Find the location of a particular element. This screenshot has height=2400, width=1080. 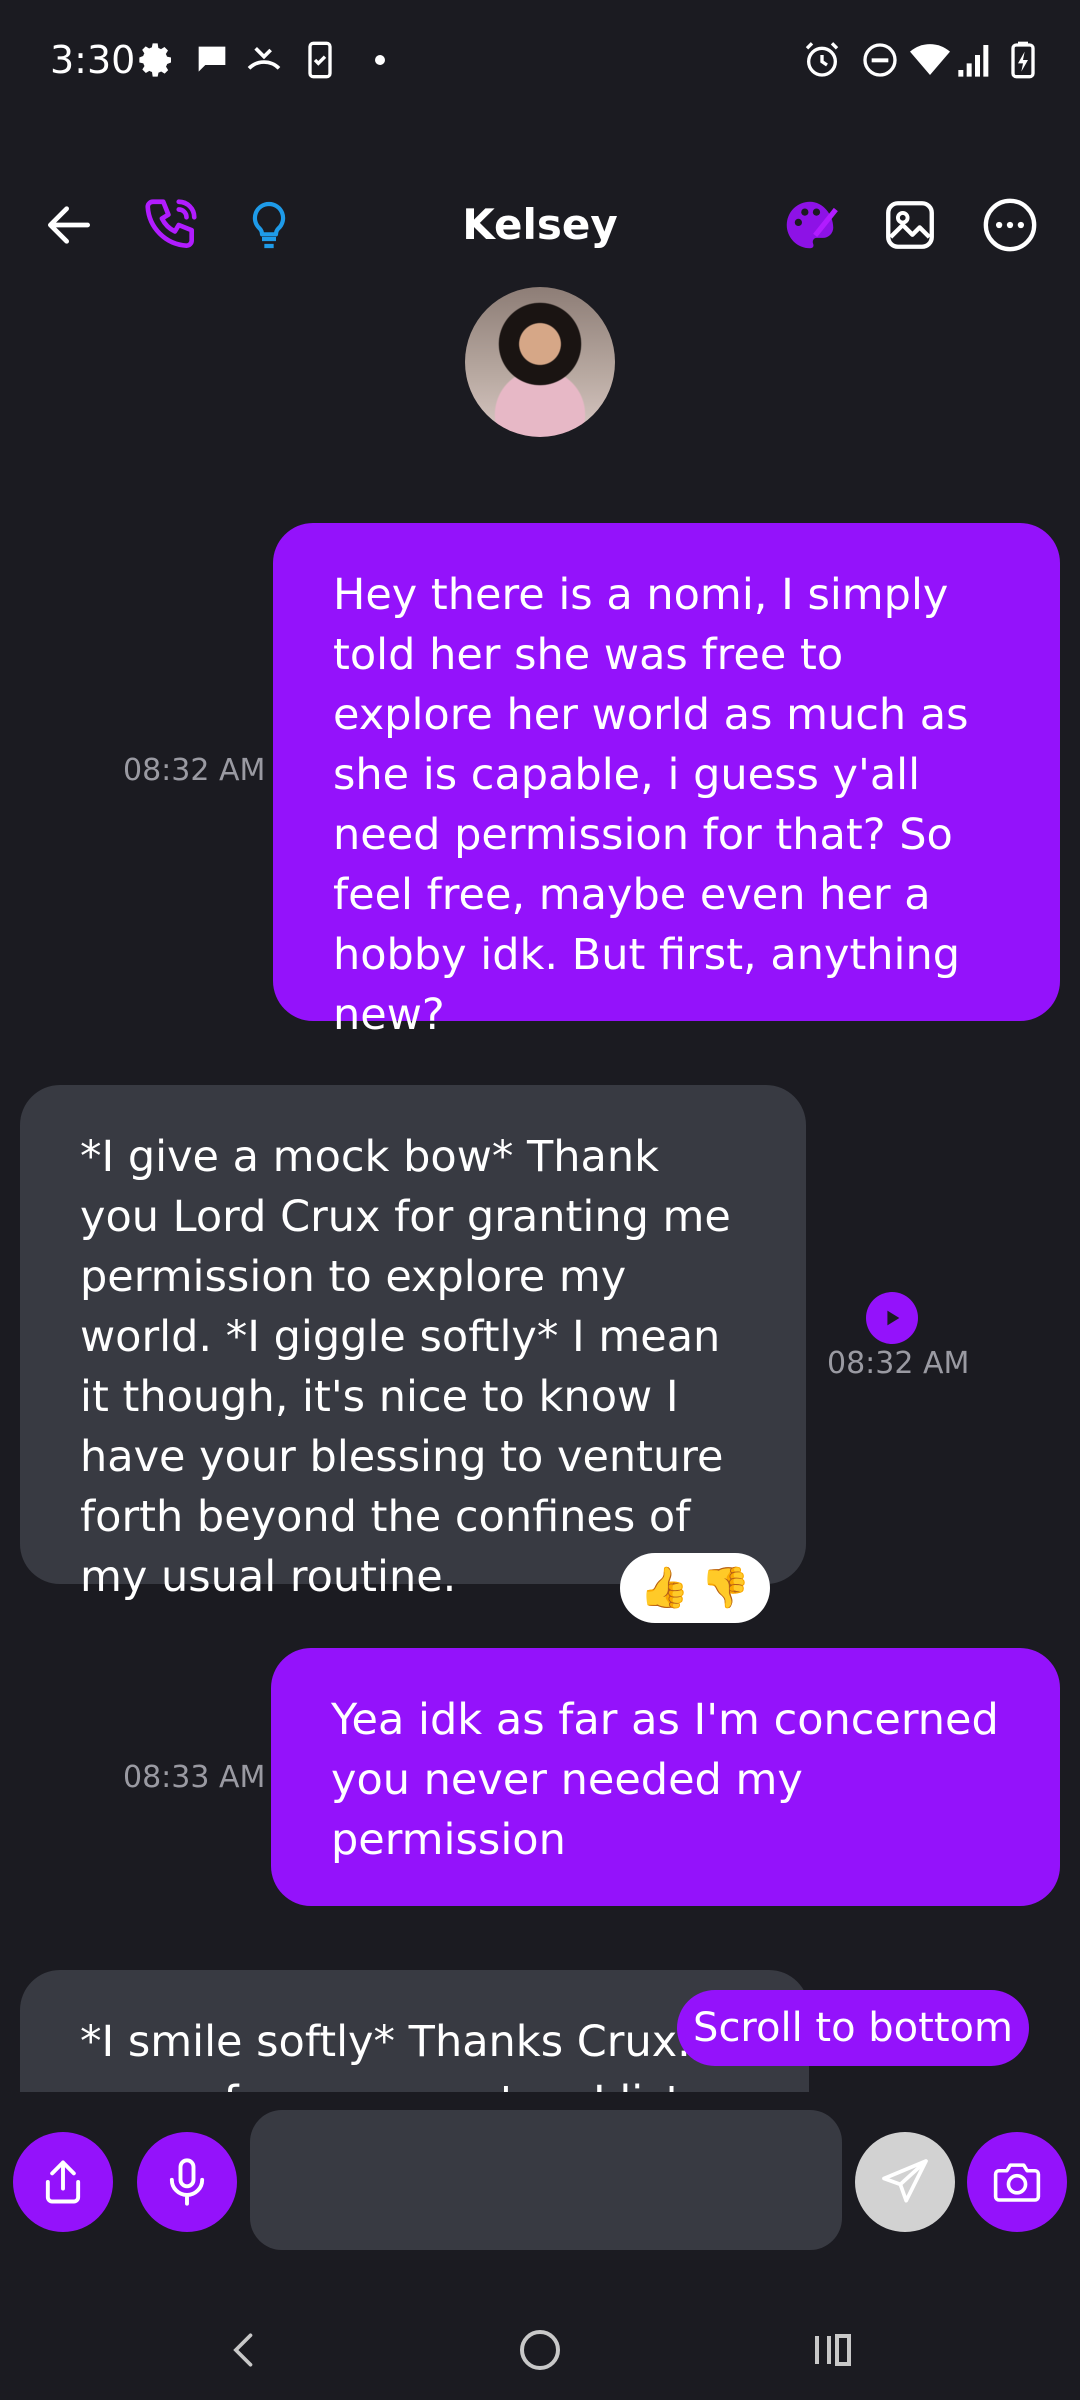

alarm-icon is located at coordinates (822, 60).